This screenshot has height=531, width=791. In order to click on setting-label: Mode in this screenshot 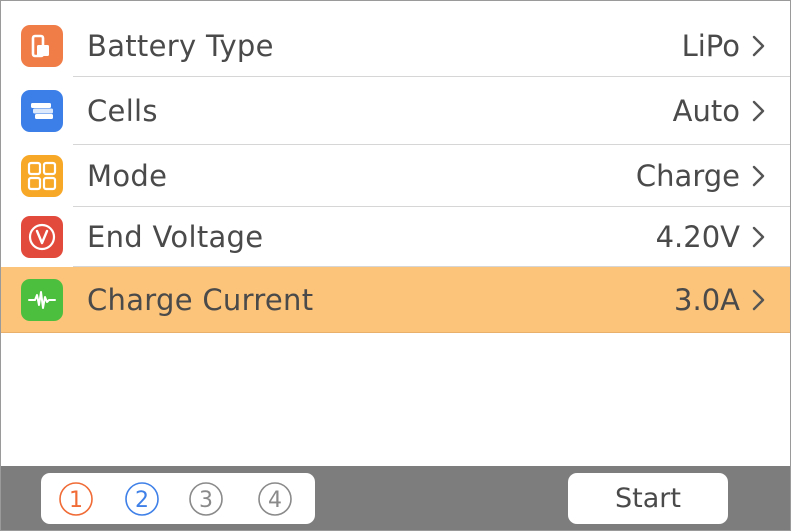, I will do `click(127, 176)`.